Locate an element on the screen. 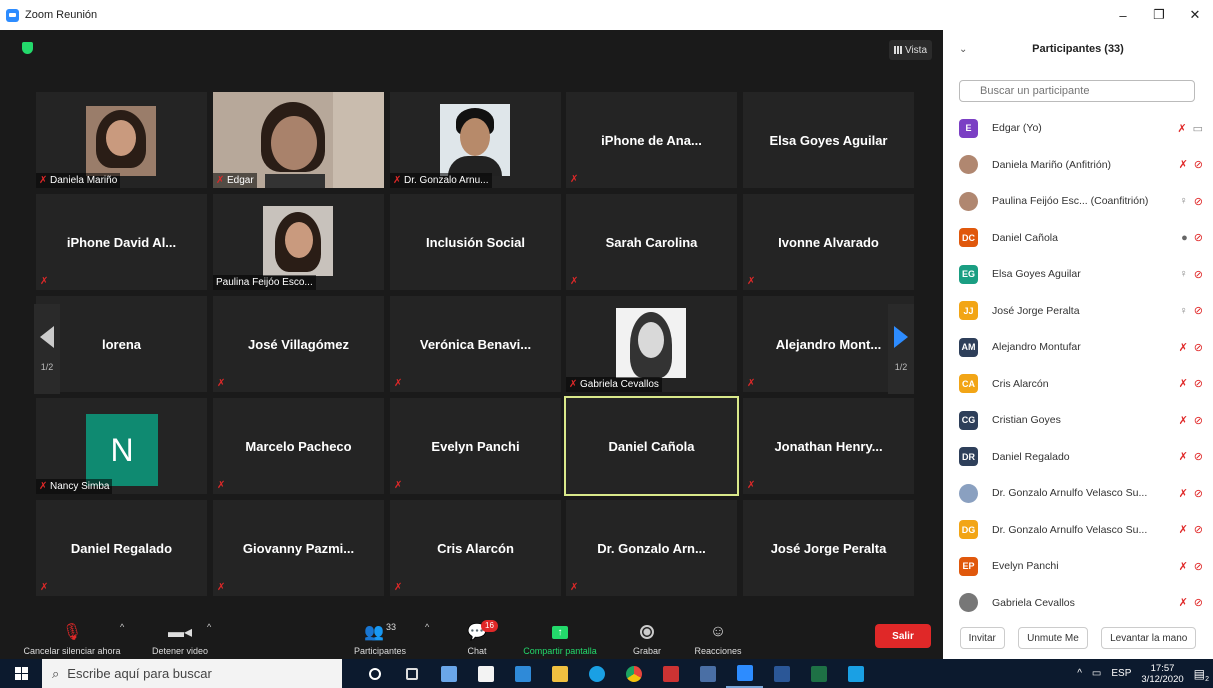 The width and height of the screenshot is (1213, 688). avatar: DG is located at coordinates (968, 530).